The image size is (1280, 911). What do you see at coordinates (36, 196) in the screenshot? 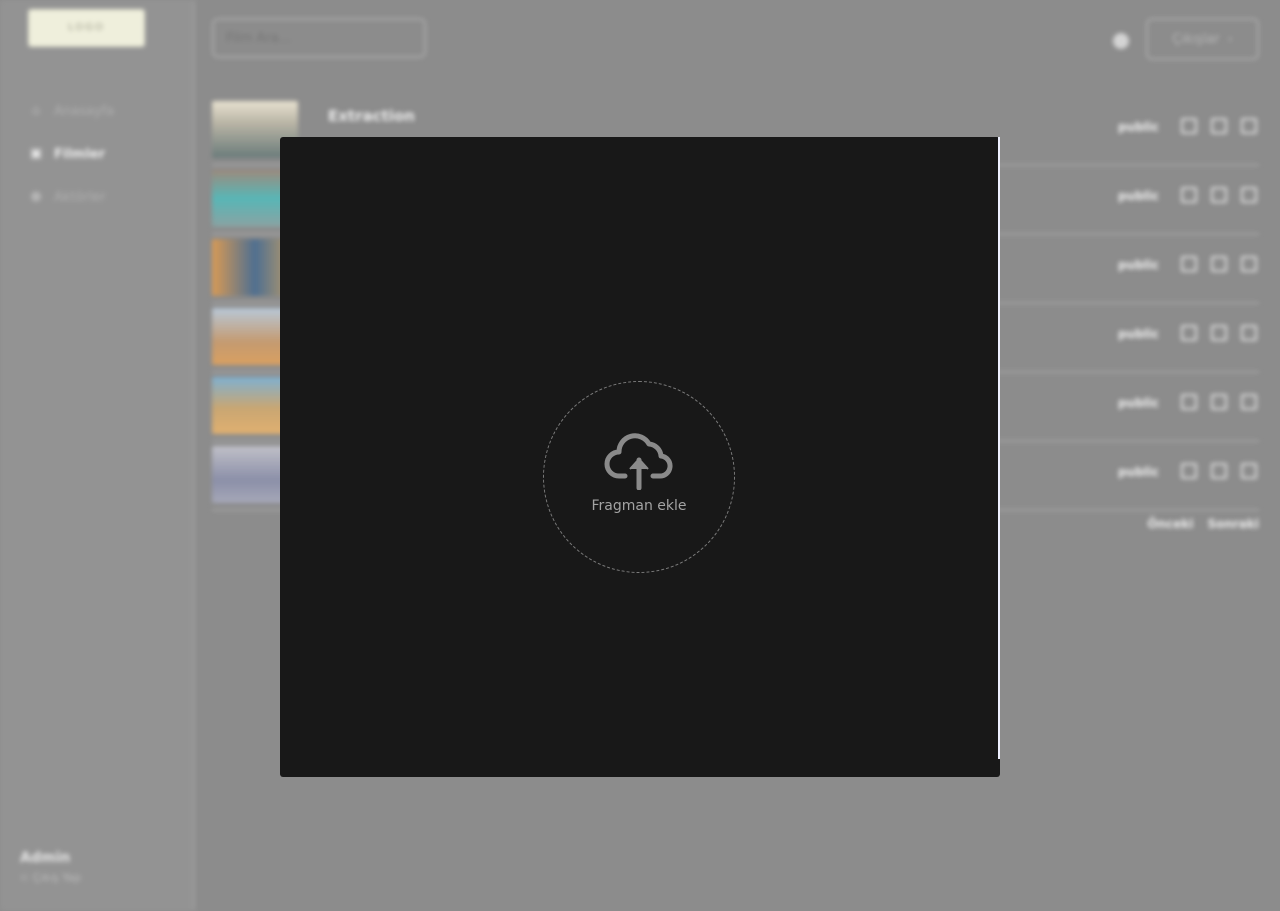
I see `user-icon: ●` at bounding box center [36, 196].